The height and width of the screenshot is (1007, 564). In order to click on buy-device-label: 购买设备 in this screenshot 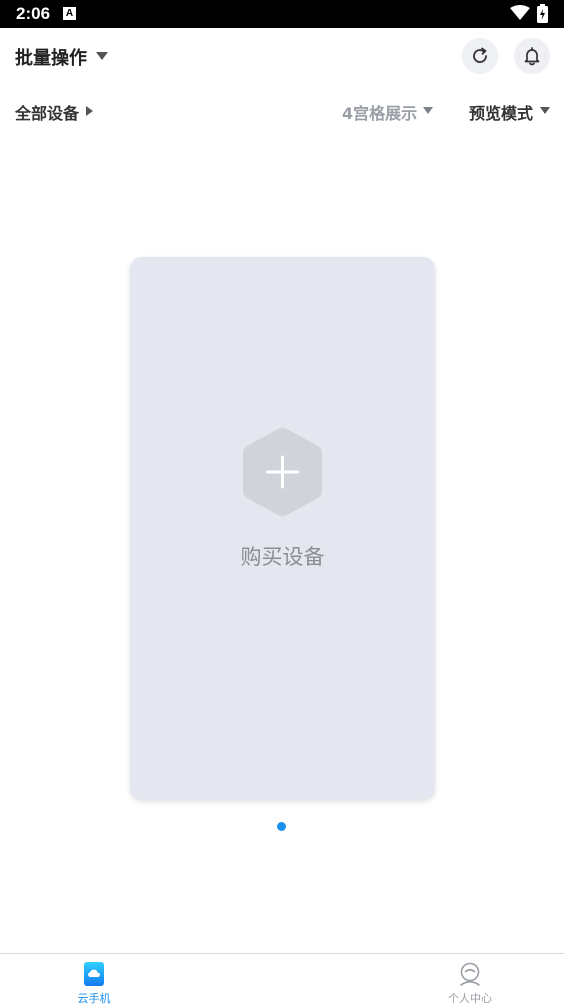, I will do `click(282, 557)`.